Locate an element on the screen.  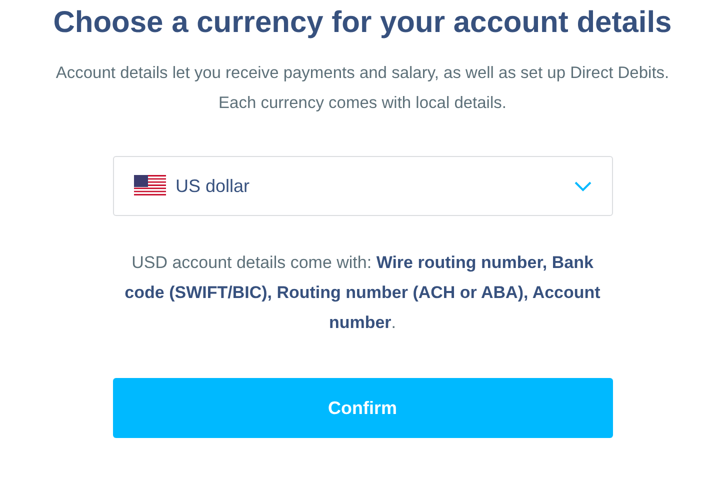
flag-icon is located at coordinates (150, 186).